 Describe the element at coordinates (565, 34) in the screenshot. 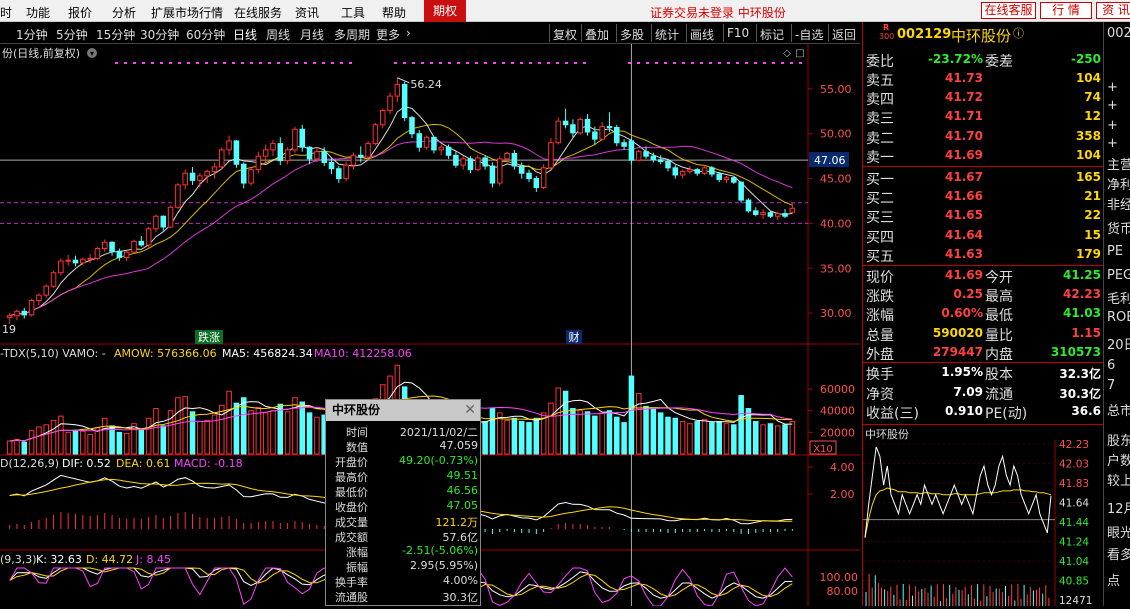

I see `adjust-button: 复权` at that location.